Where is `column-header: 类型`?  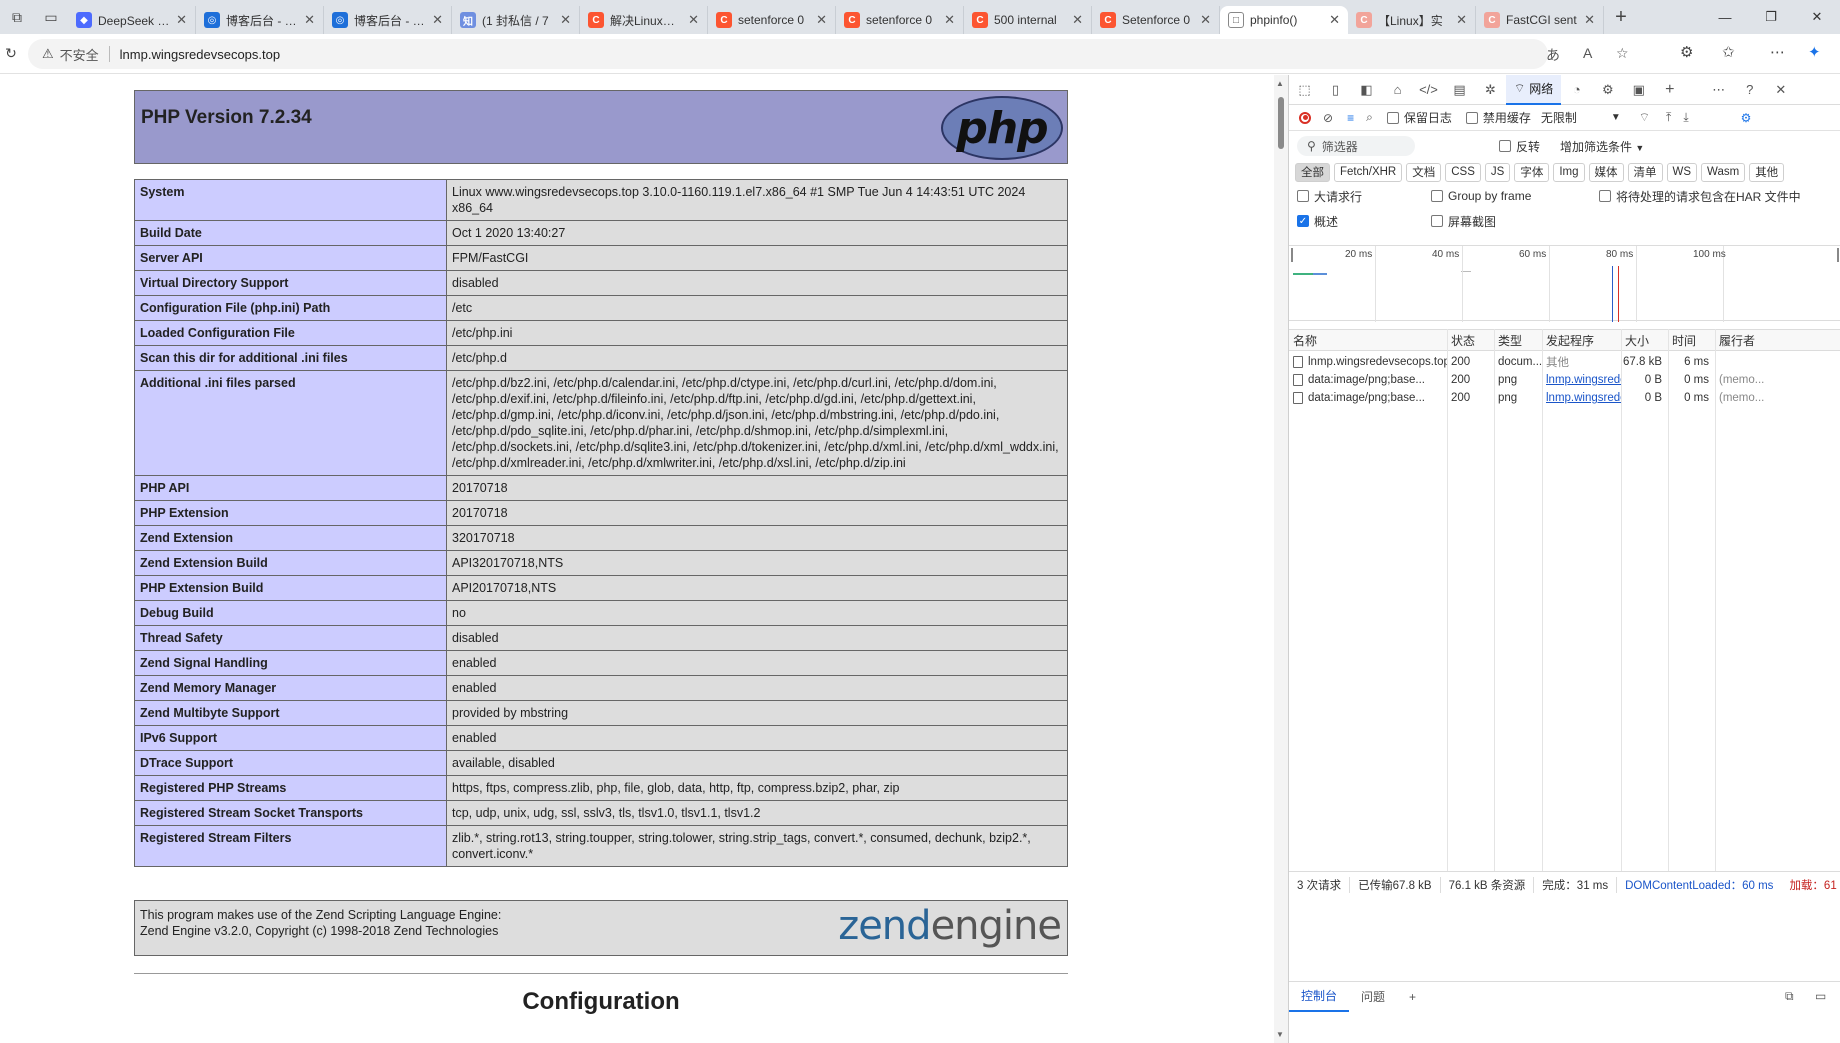
column-header: 类型 is located at coordinates (1518, 340).